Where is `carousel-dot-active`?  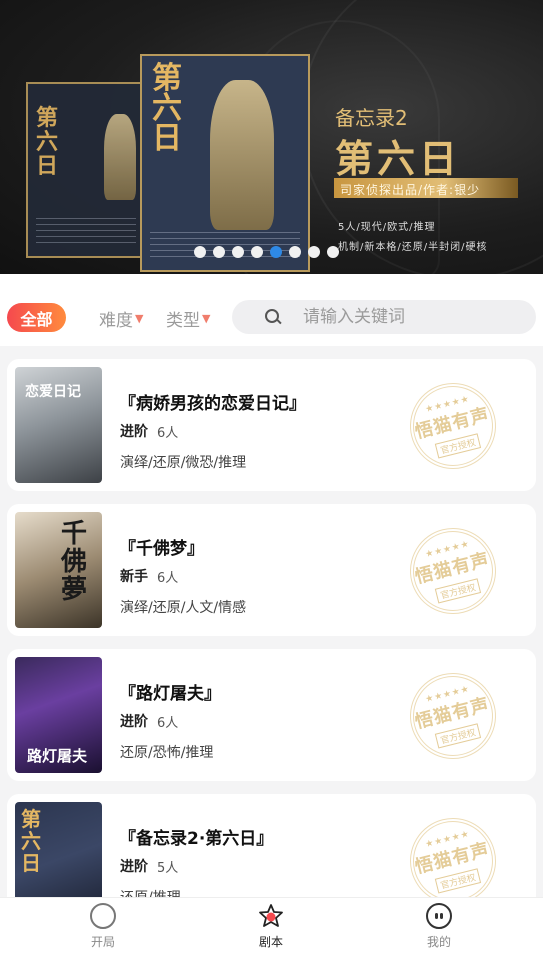
carousel-dot-active is located at coordinates (276, 252).